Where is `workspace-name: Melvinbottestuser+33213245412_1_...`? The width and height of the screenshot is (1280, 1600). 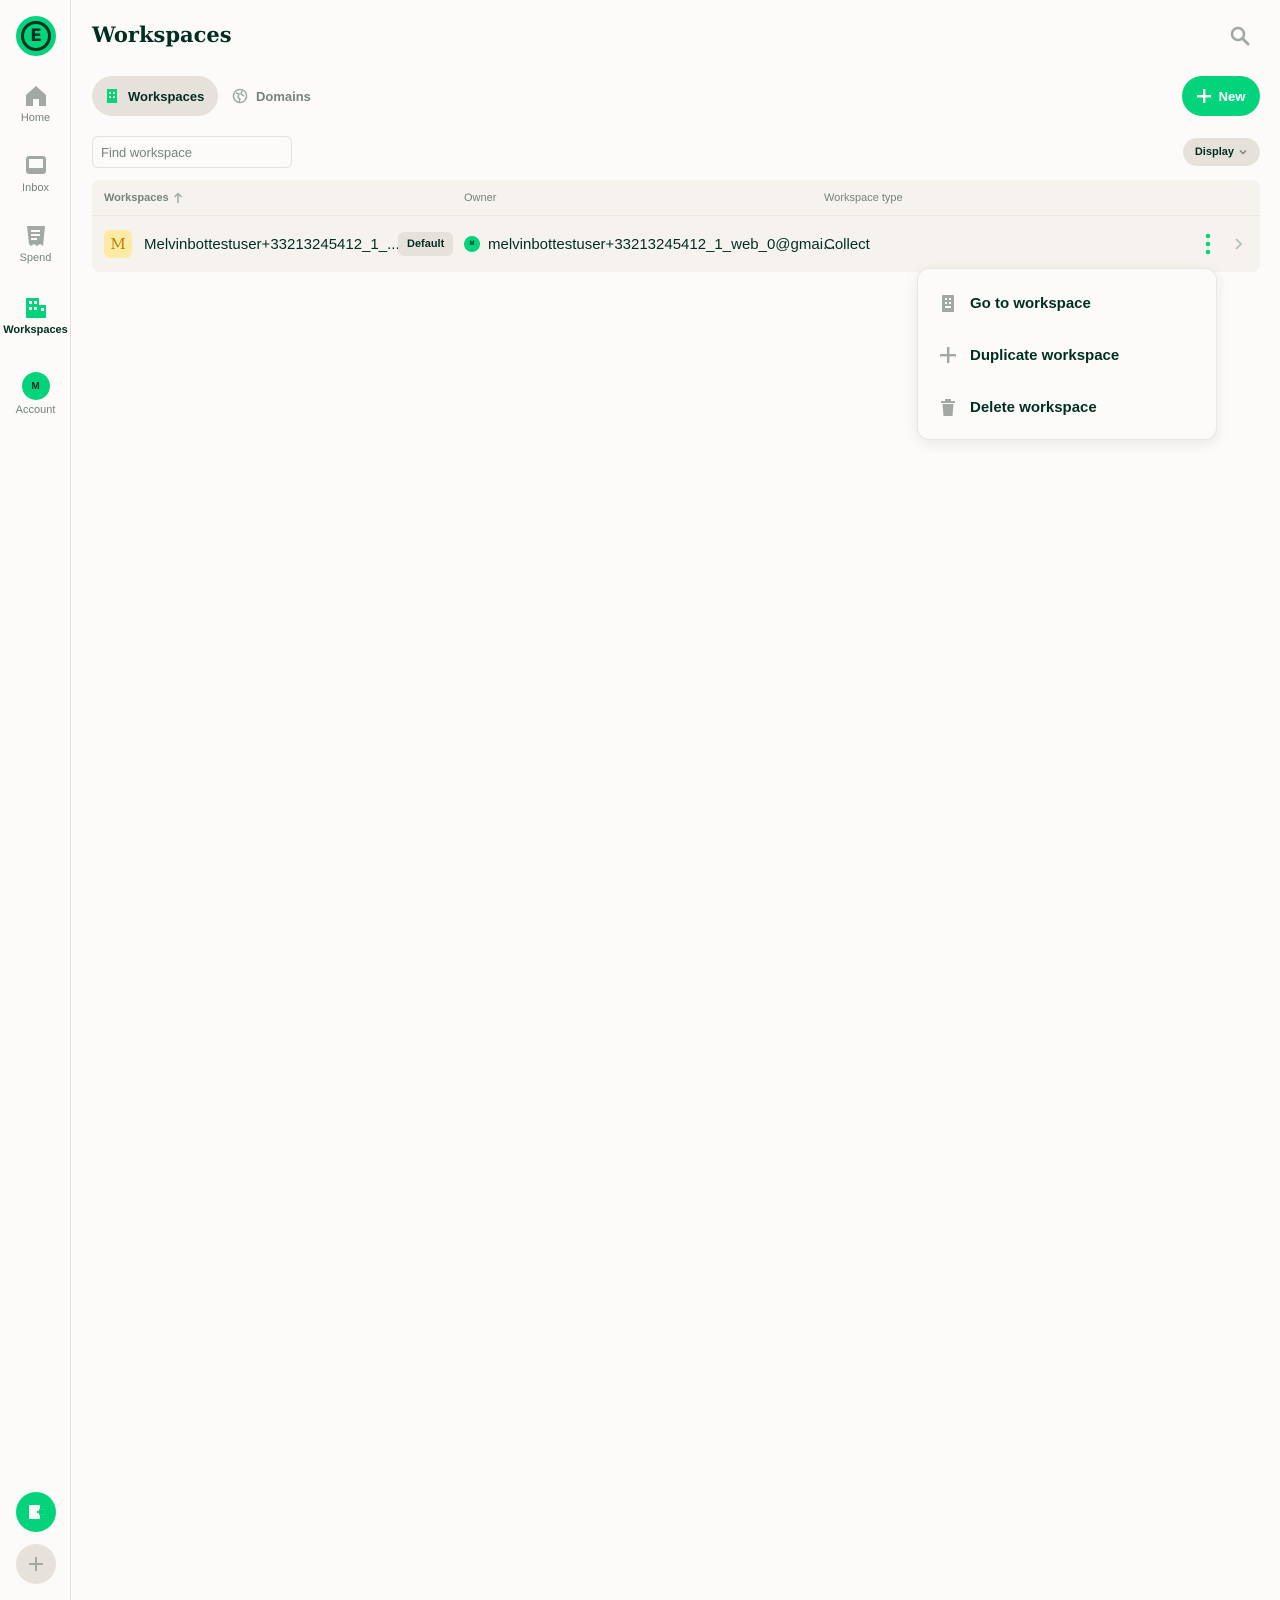
workspace-name: Melvinbottestuser+33213245412_1_... is located at coordinates (272, 244).